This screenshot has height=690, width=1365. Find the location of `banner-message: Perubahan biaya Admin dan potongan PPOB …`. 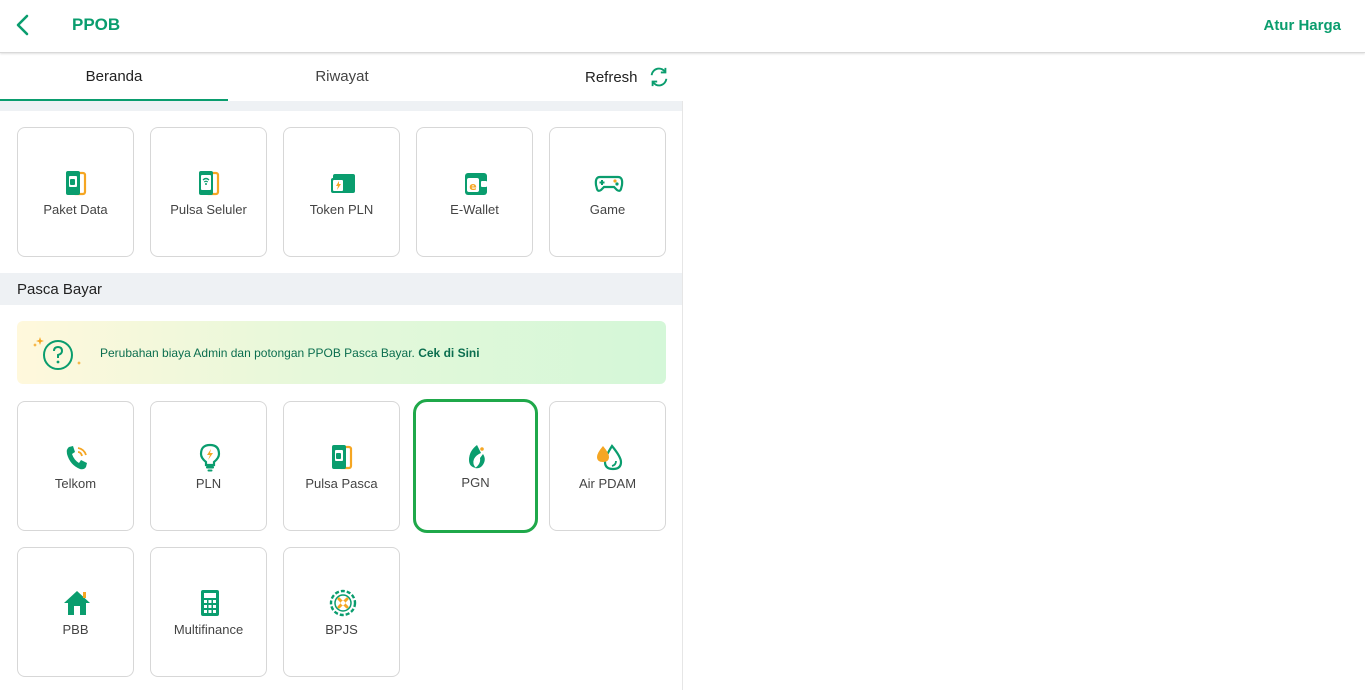

banner-message: Perubahan biaya Admin dan potongan PPOB … is located at coordinates (259, 353).